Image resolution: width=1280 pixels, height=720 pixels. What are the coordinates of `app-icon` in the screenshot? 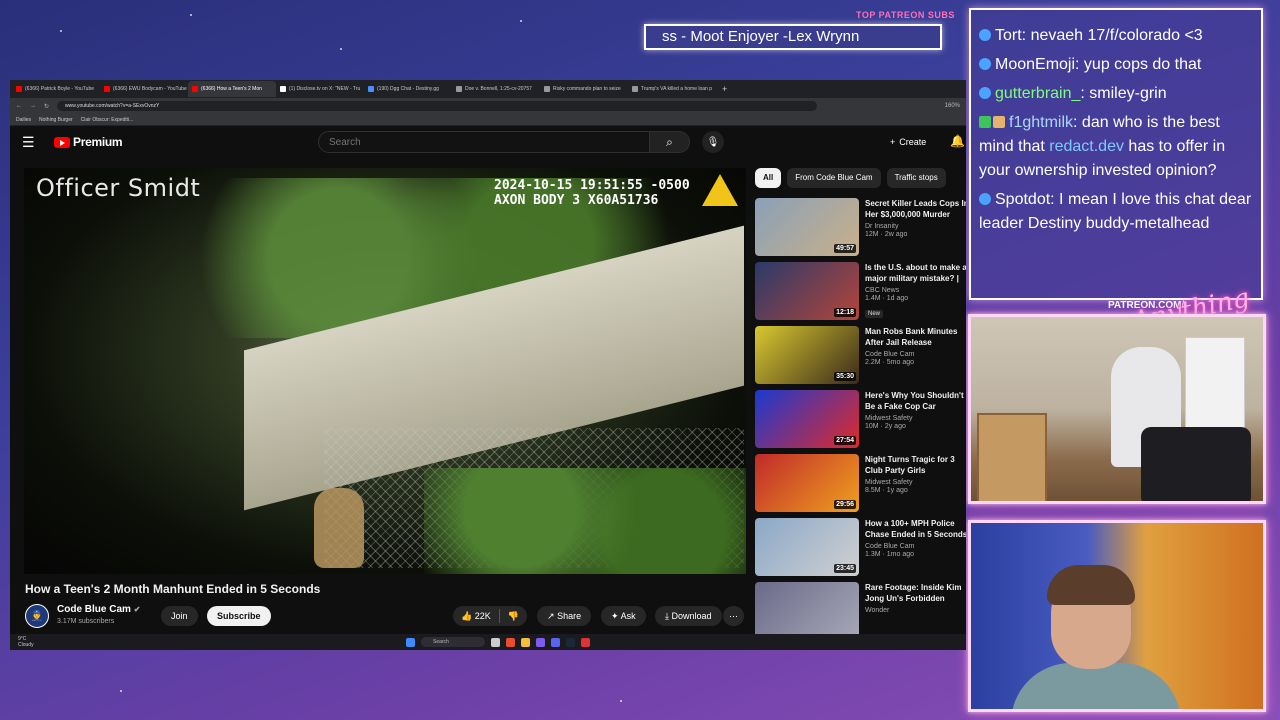 It's located at (540, 642).